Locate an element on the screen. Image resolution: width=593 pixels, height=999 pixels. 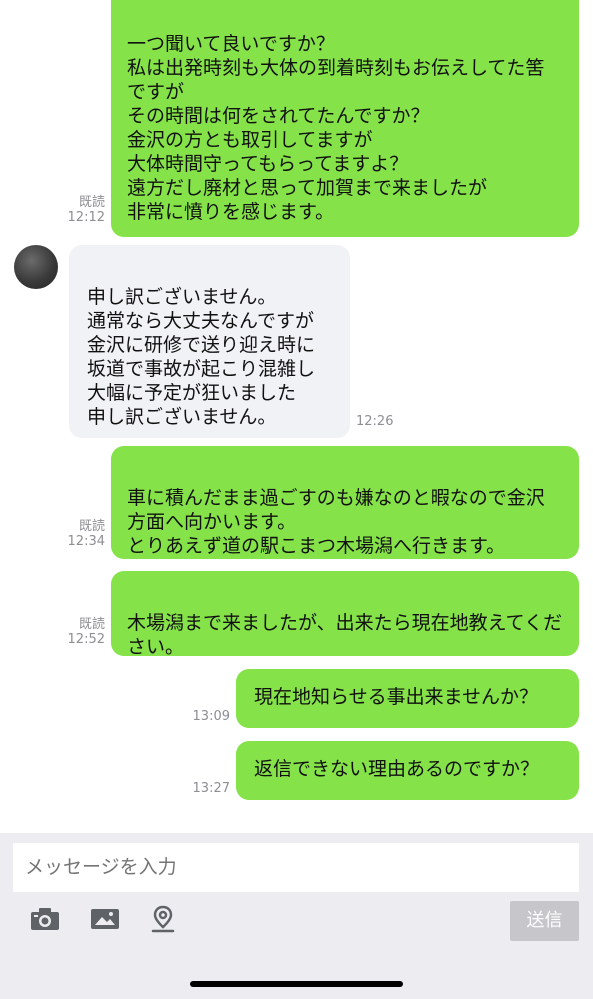
message-meta: 13:27 is located at coordinates (204, 788).